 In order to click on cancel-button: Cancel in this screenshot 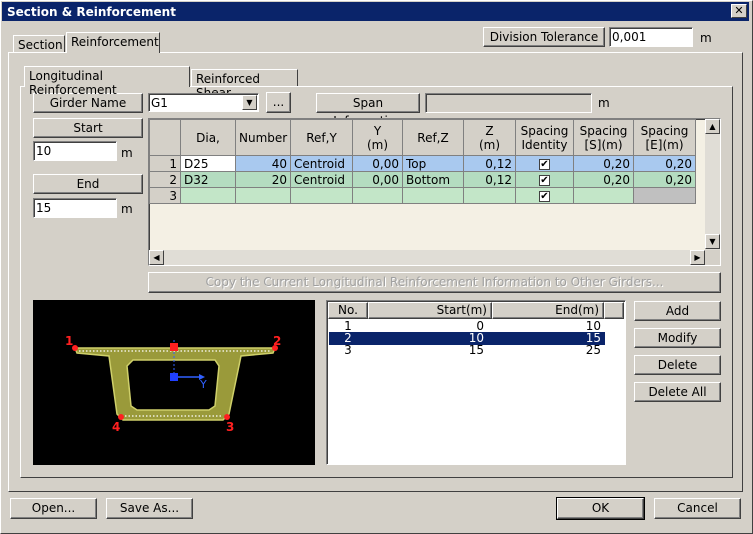, I will do `click(697, 508)`.